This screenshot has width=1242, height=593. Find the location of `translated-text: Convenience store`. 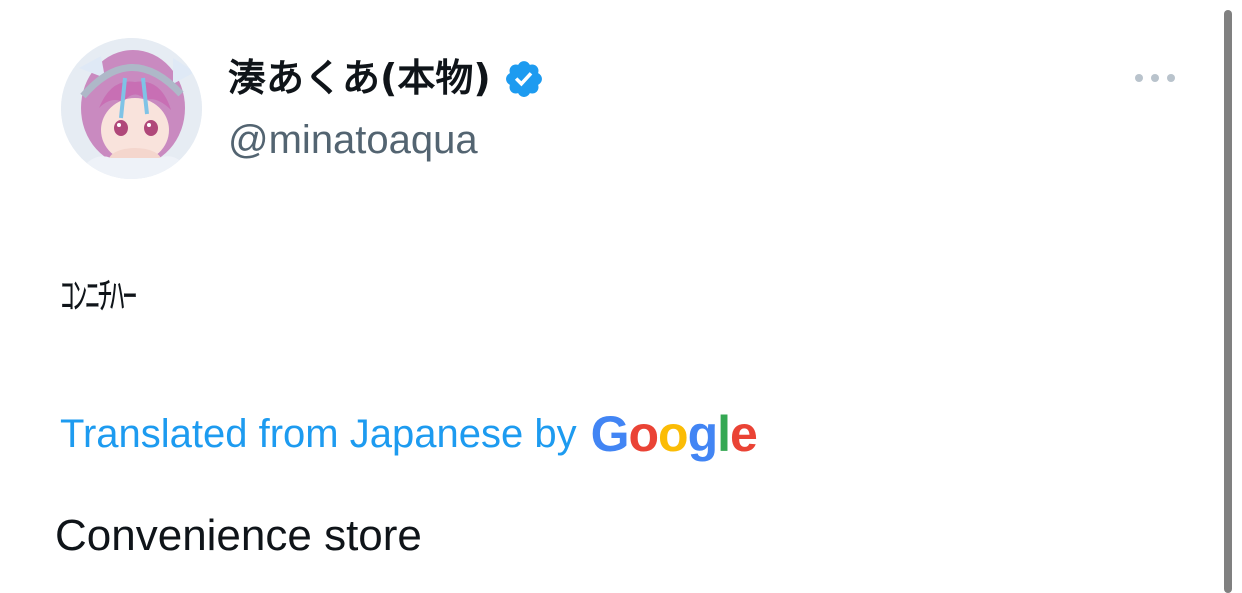

translated-text: Convenience store is located at coordinates (238, 535).